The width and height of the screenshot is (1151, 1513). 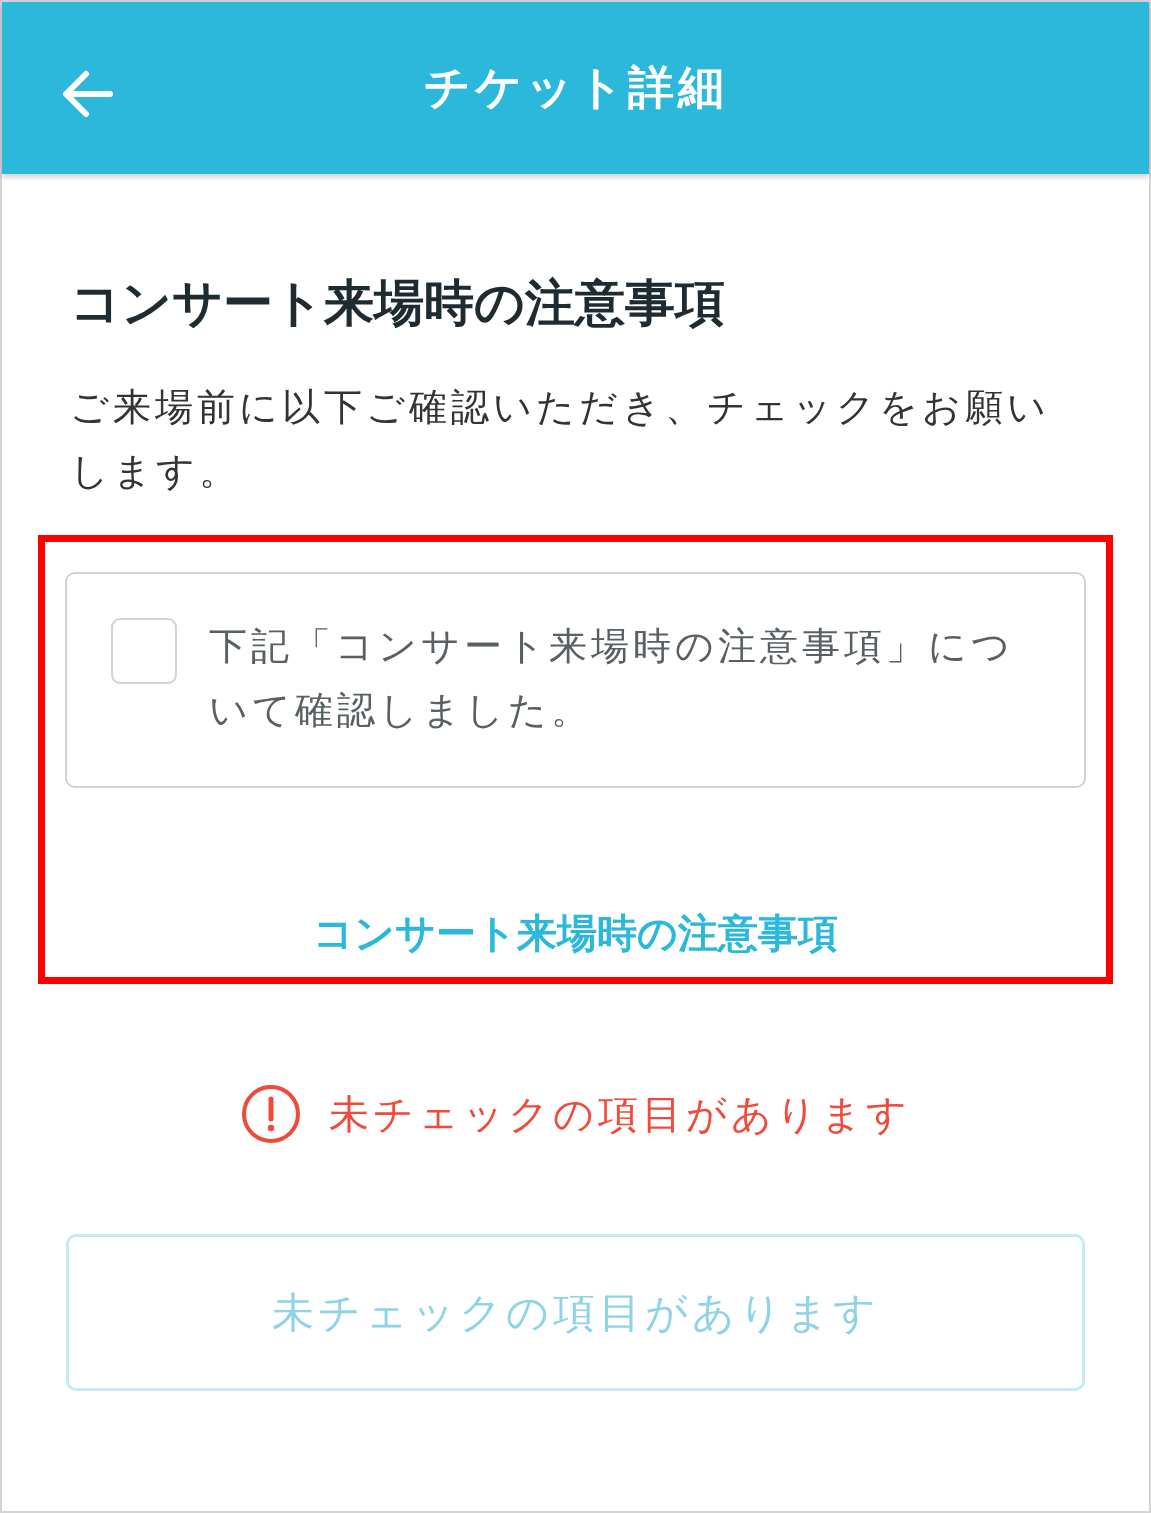 What do you see at coordinates (144, 651) in the screenshot?
I see `checkbox` at bounding box center [144, 651].